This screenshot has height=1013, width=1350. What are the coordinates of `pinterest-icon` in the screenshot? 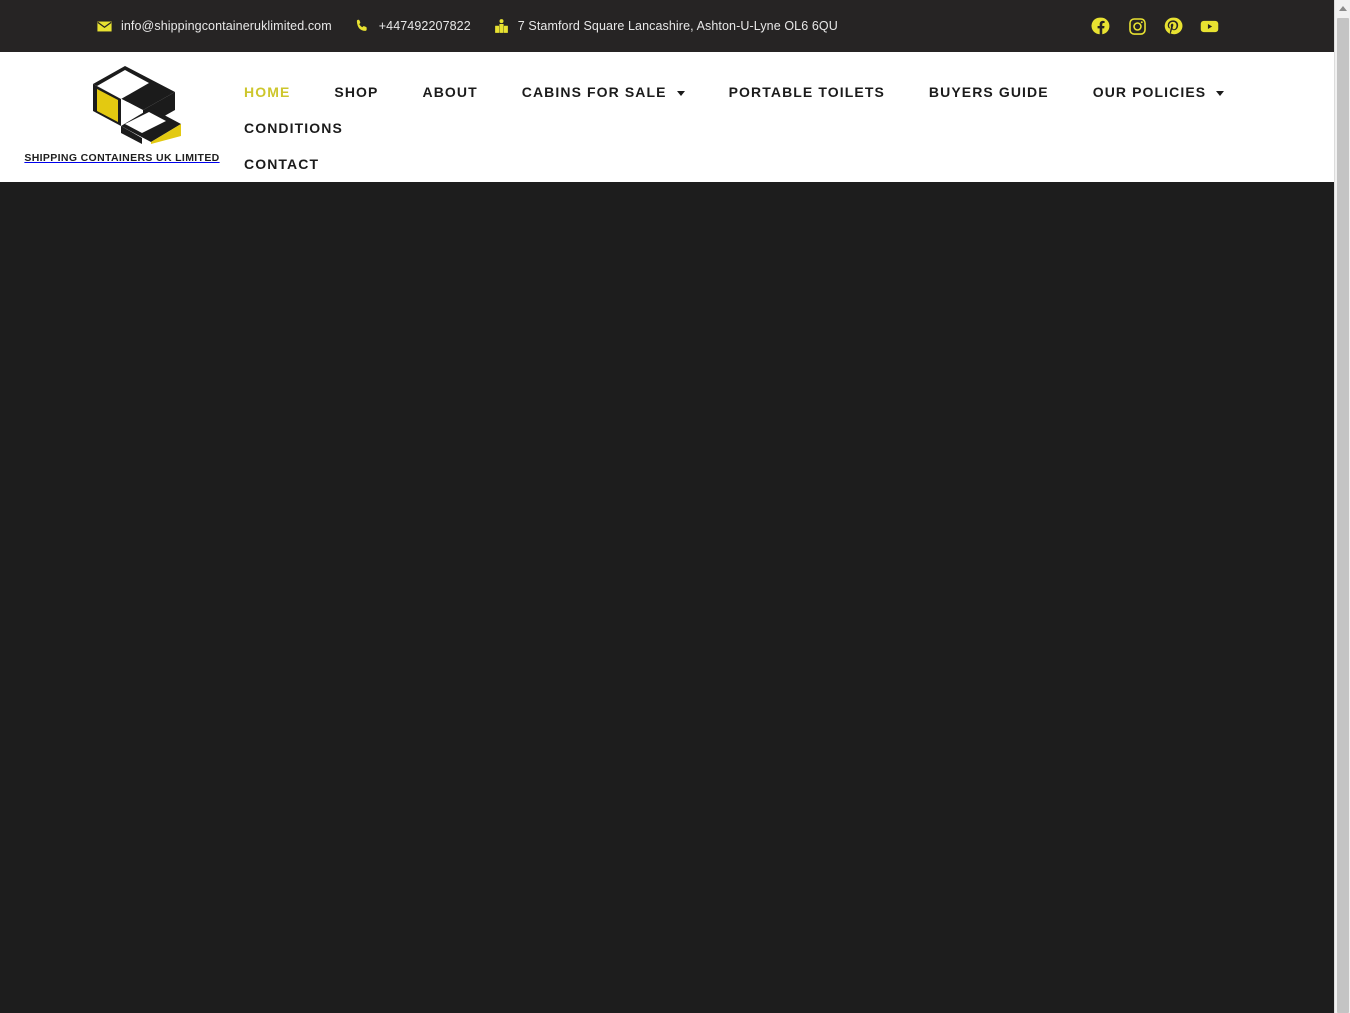 It's located at (1173, 26).